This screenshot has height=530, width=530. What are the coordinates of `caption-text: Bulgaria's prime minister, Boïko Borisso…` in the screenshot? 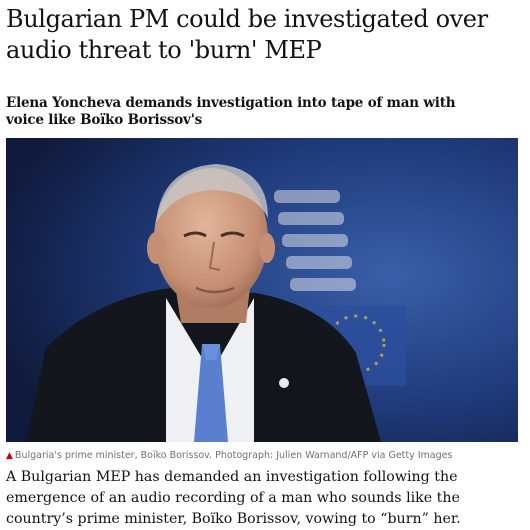 It's located at (233, 455).